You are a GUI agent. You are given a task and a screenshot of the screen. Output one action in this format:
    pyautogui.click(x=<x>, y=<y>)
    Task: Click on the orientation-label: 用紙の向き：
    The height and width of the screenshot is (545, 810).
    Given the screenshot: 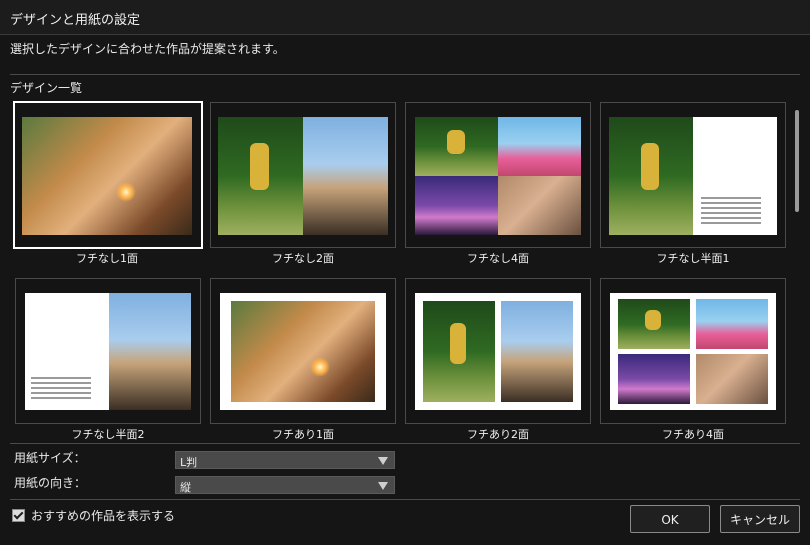 What is the action you would take?
    pyautogui.click(x=50, y=483)
    